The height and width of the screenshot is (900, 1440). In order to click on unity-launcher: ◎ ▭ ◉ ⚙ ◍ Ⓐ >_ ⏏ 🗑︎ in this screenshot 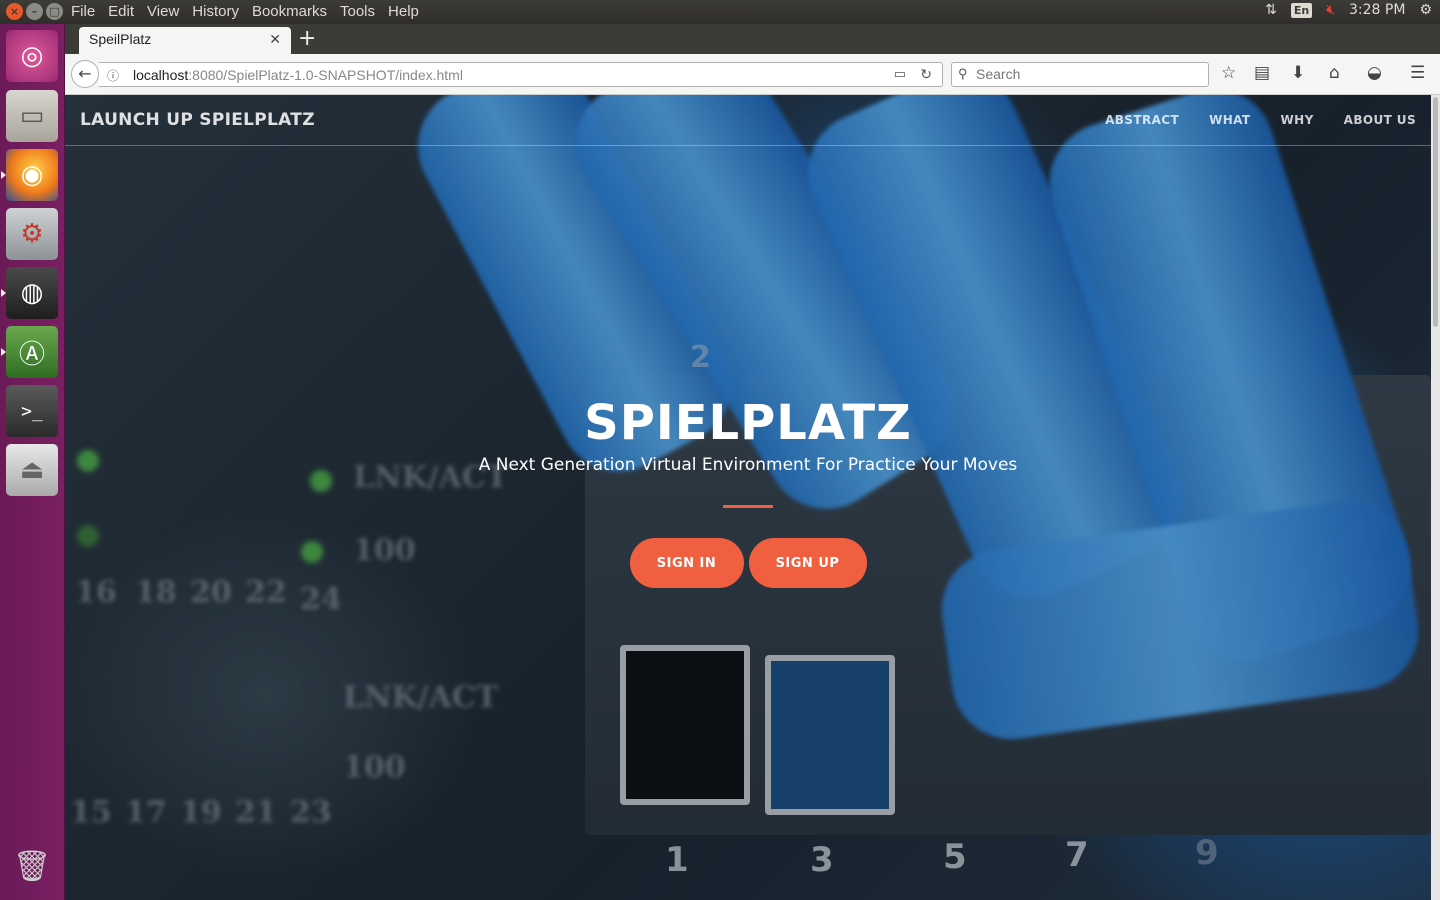, I will do `click(32, 462)`.